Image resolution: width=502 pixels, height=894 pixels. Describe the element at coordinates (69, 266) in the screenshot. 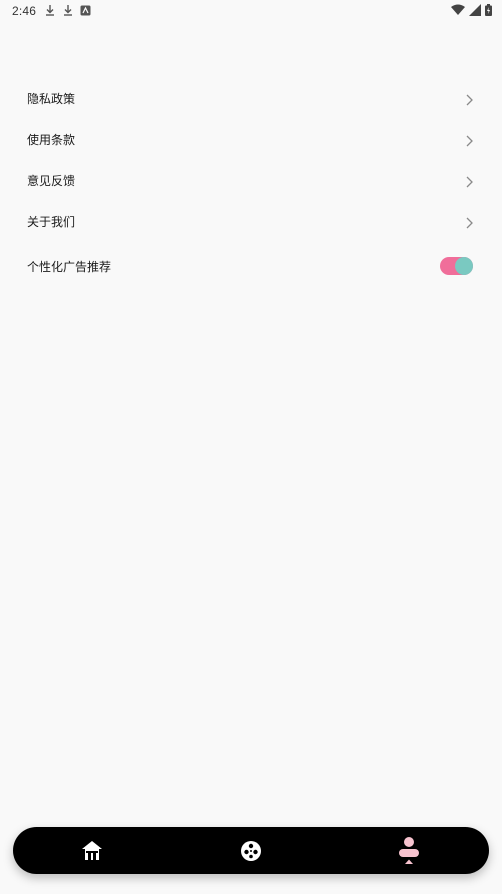

I see `menu-item-label: 个性化广告推荐` at that location.